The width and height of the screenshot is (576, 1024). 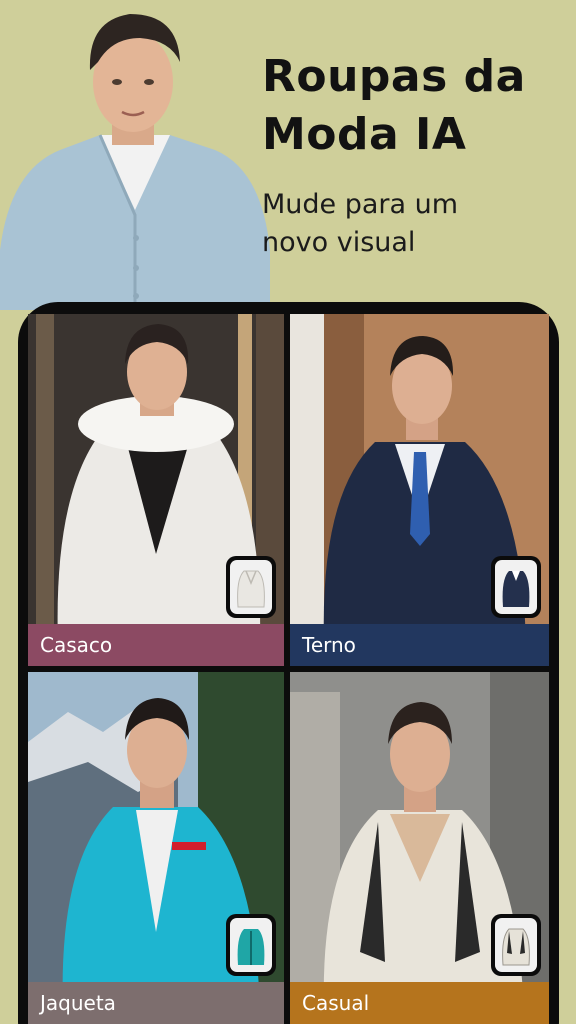 I want to click on vest-shirt-icon, so click(x=516, y=947).